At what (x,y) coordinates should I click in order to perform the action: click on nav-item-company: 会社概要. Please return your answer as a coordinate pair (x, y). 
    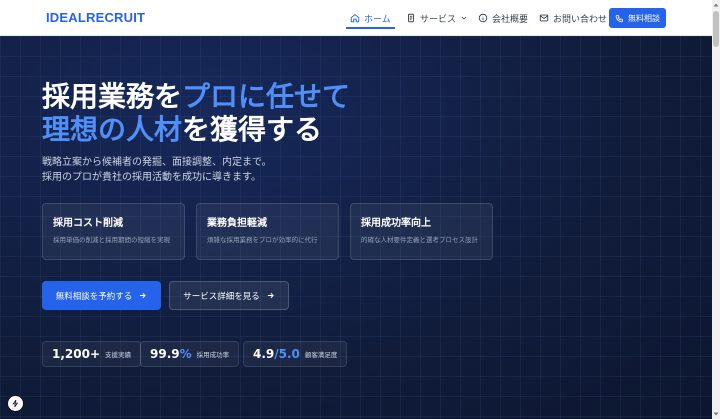
    Looking at the image, I should click on (503, 18).